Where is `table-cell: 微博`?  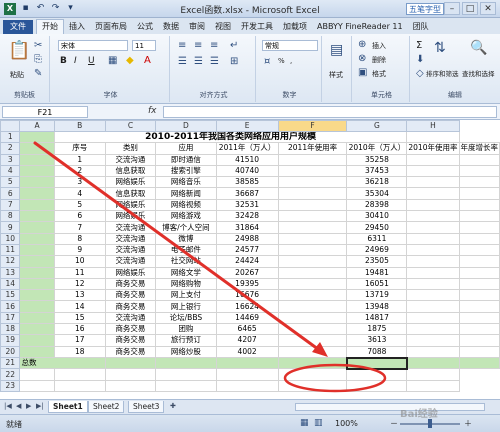 table-cell: 微博 is located at coordinates (186, 238).